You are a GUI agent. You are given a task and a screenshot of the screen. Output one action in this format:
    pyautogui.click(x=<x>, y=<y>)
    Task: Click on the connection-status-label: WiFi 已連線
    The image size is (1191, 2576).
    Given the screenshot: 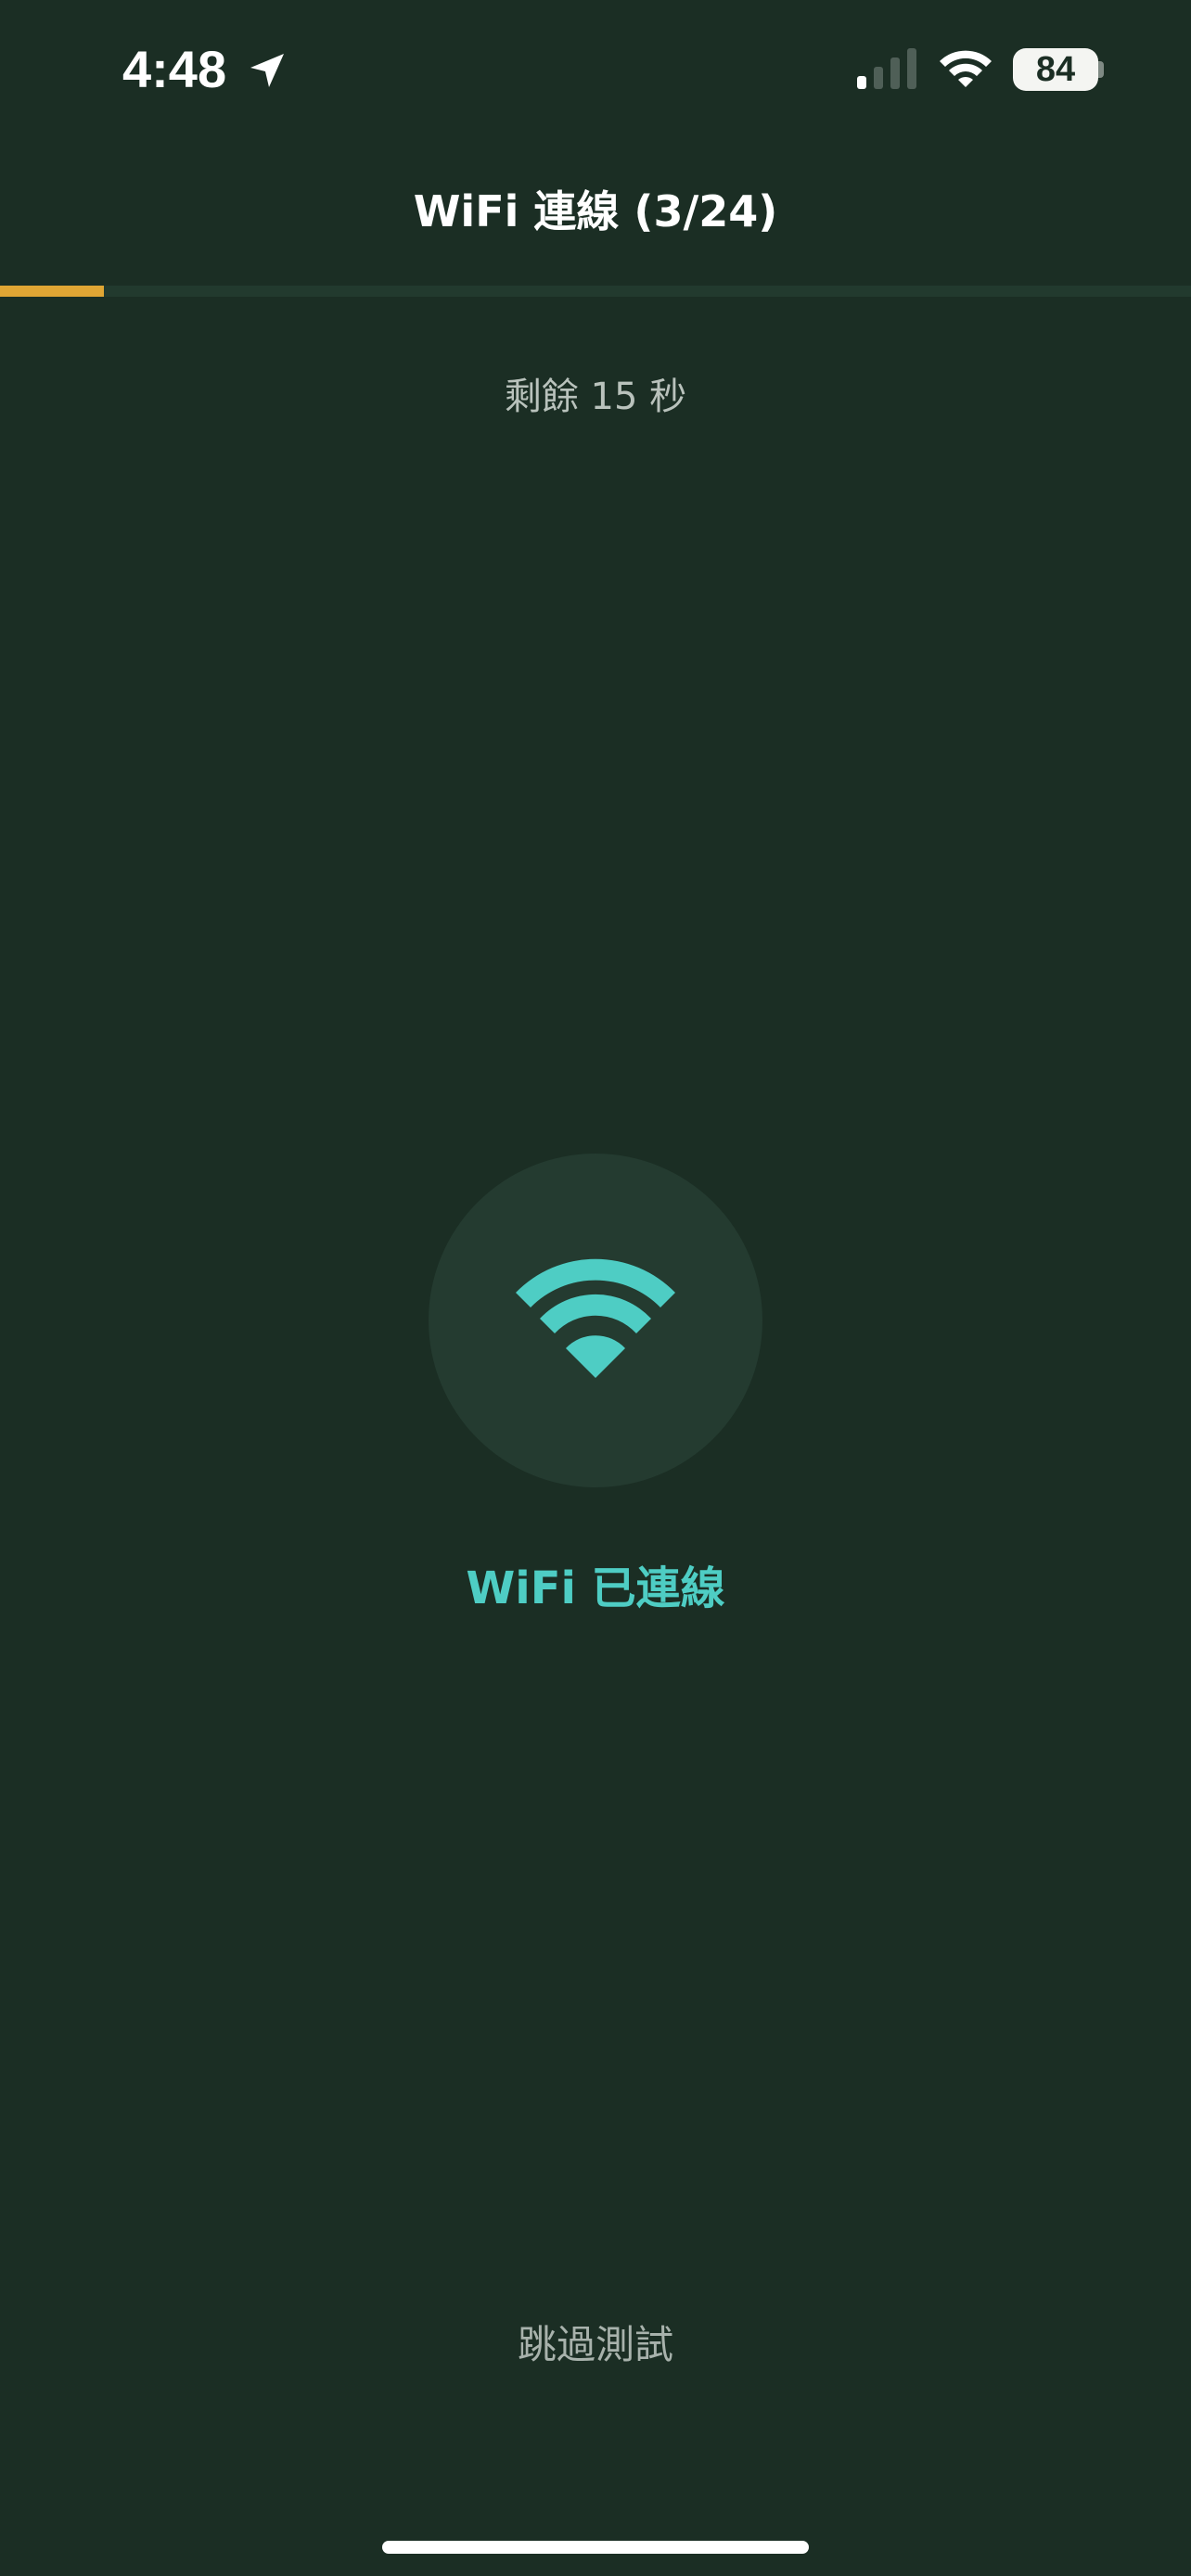 What is the action you would take?
    pyautogui.click(x=595, y=1588)
    